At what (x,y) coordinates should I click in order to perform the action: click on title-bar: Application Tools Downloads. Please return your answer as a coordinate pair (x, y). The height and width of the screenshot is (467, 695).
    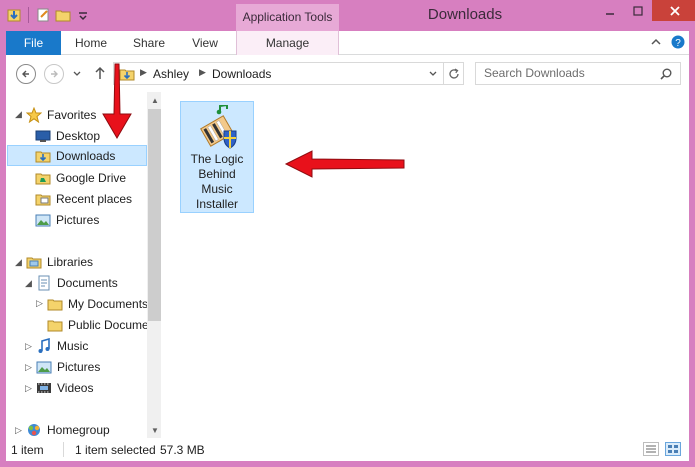
    Looking at the image, I should click on (347, 15).